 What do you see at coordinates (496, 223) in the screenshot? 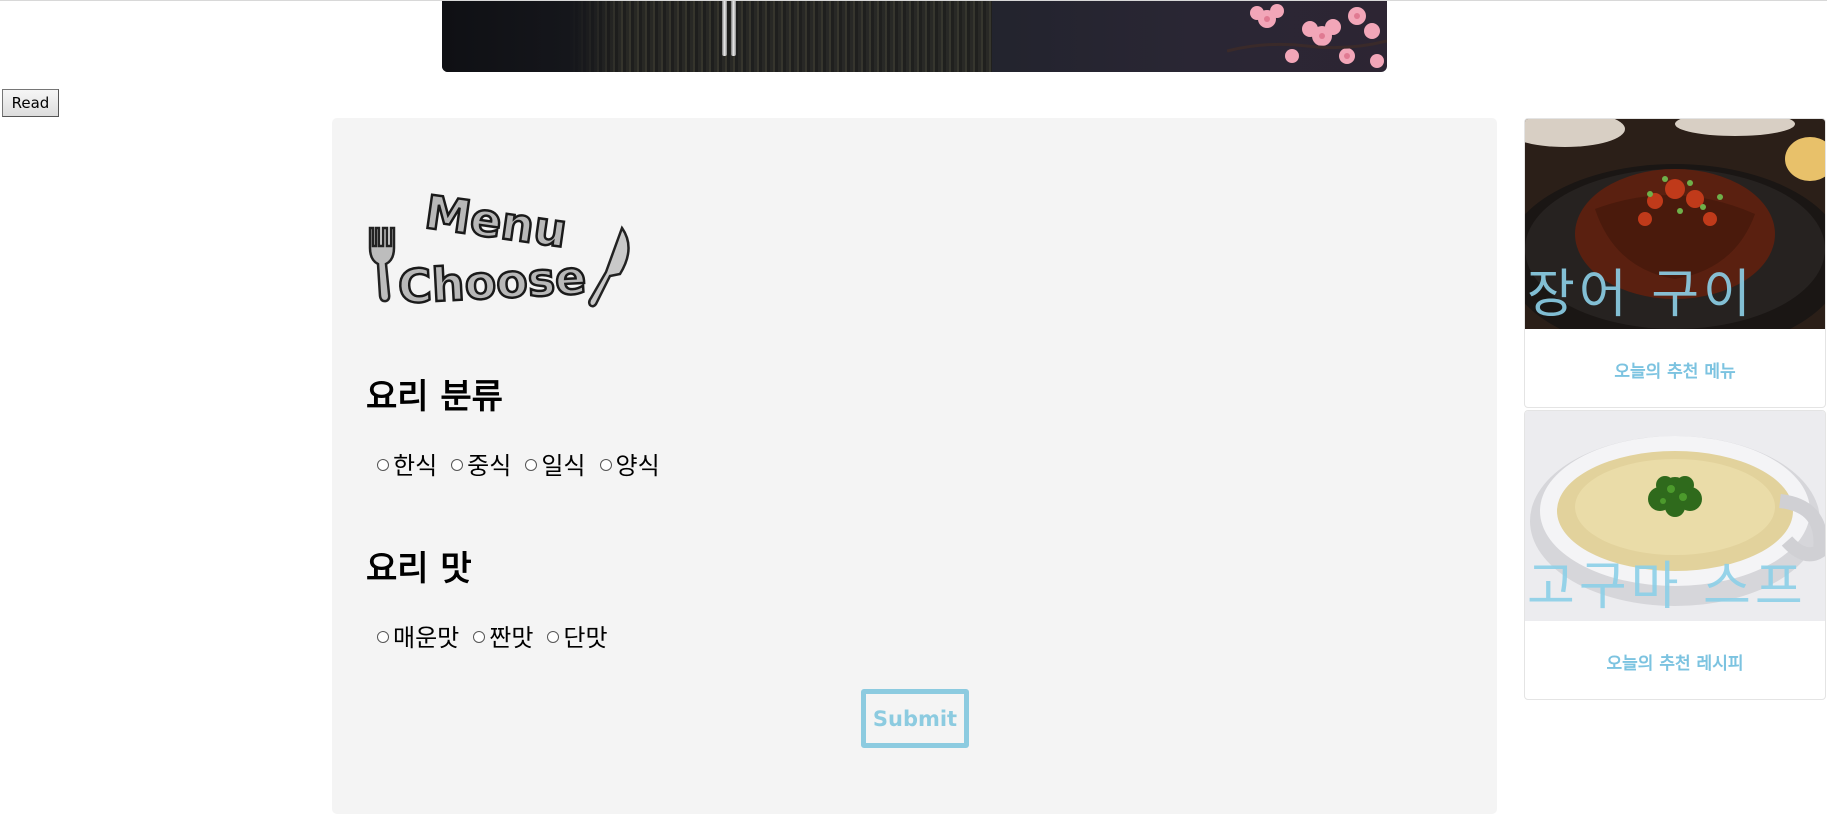
I see `logo-text-menu: Menu` at bounding box center [496, 223].